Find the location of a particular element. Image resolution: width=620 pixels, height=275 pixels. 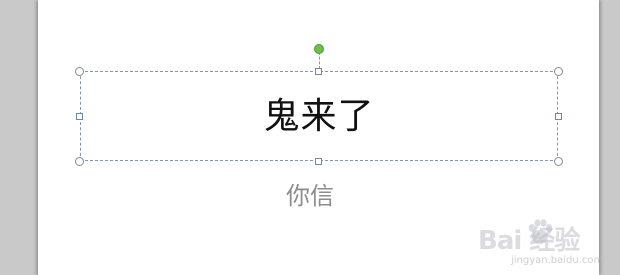

subtitle-text: 你信 is located at coordinates (310, 196).